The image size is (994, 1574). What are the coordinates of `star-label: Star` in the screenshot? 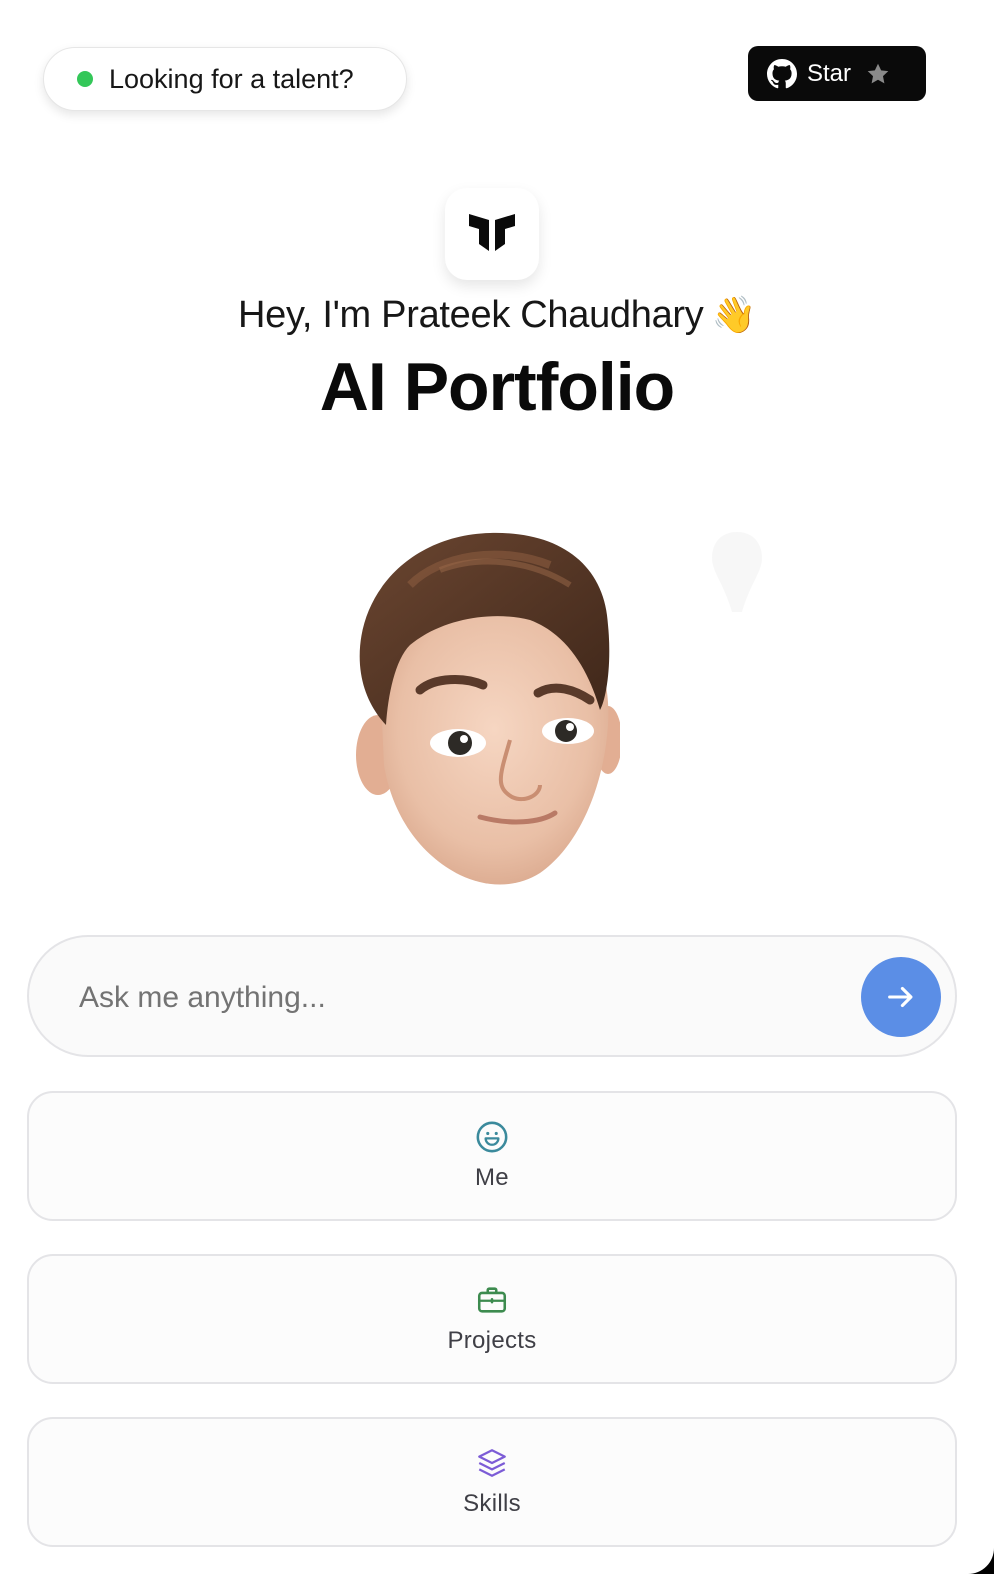 It's located at (829, 73).